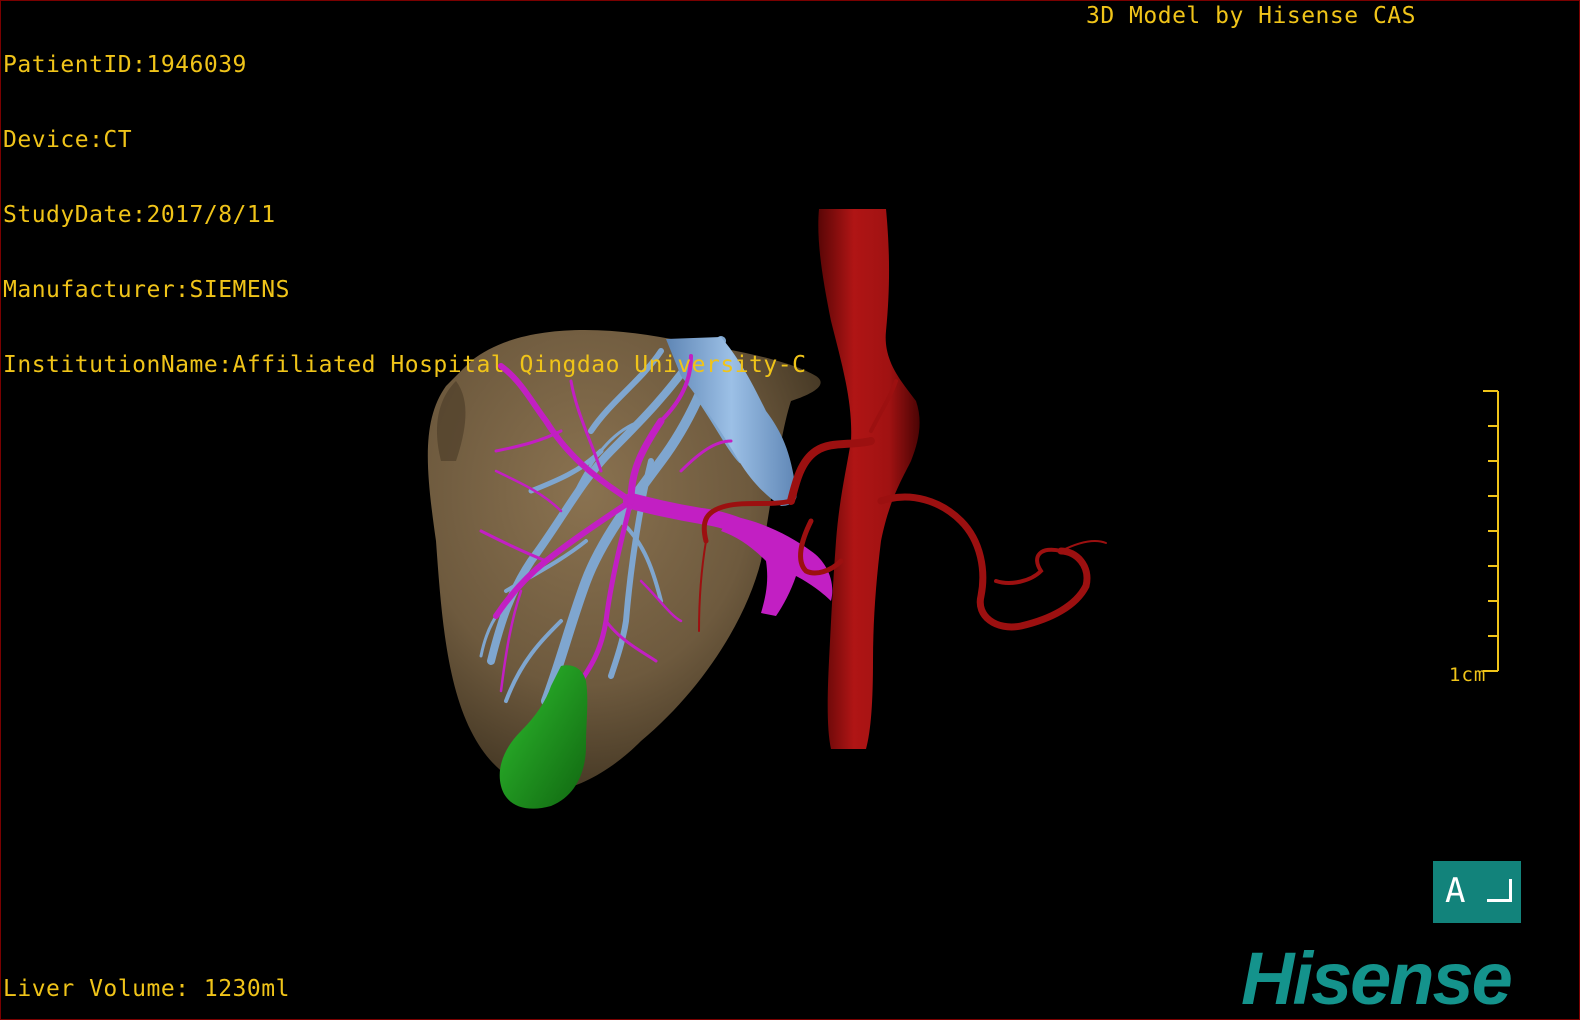  I want to click on manufacturer: Manufacturer:SIEMENS, so click(146, 290).